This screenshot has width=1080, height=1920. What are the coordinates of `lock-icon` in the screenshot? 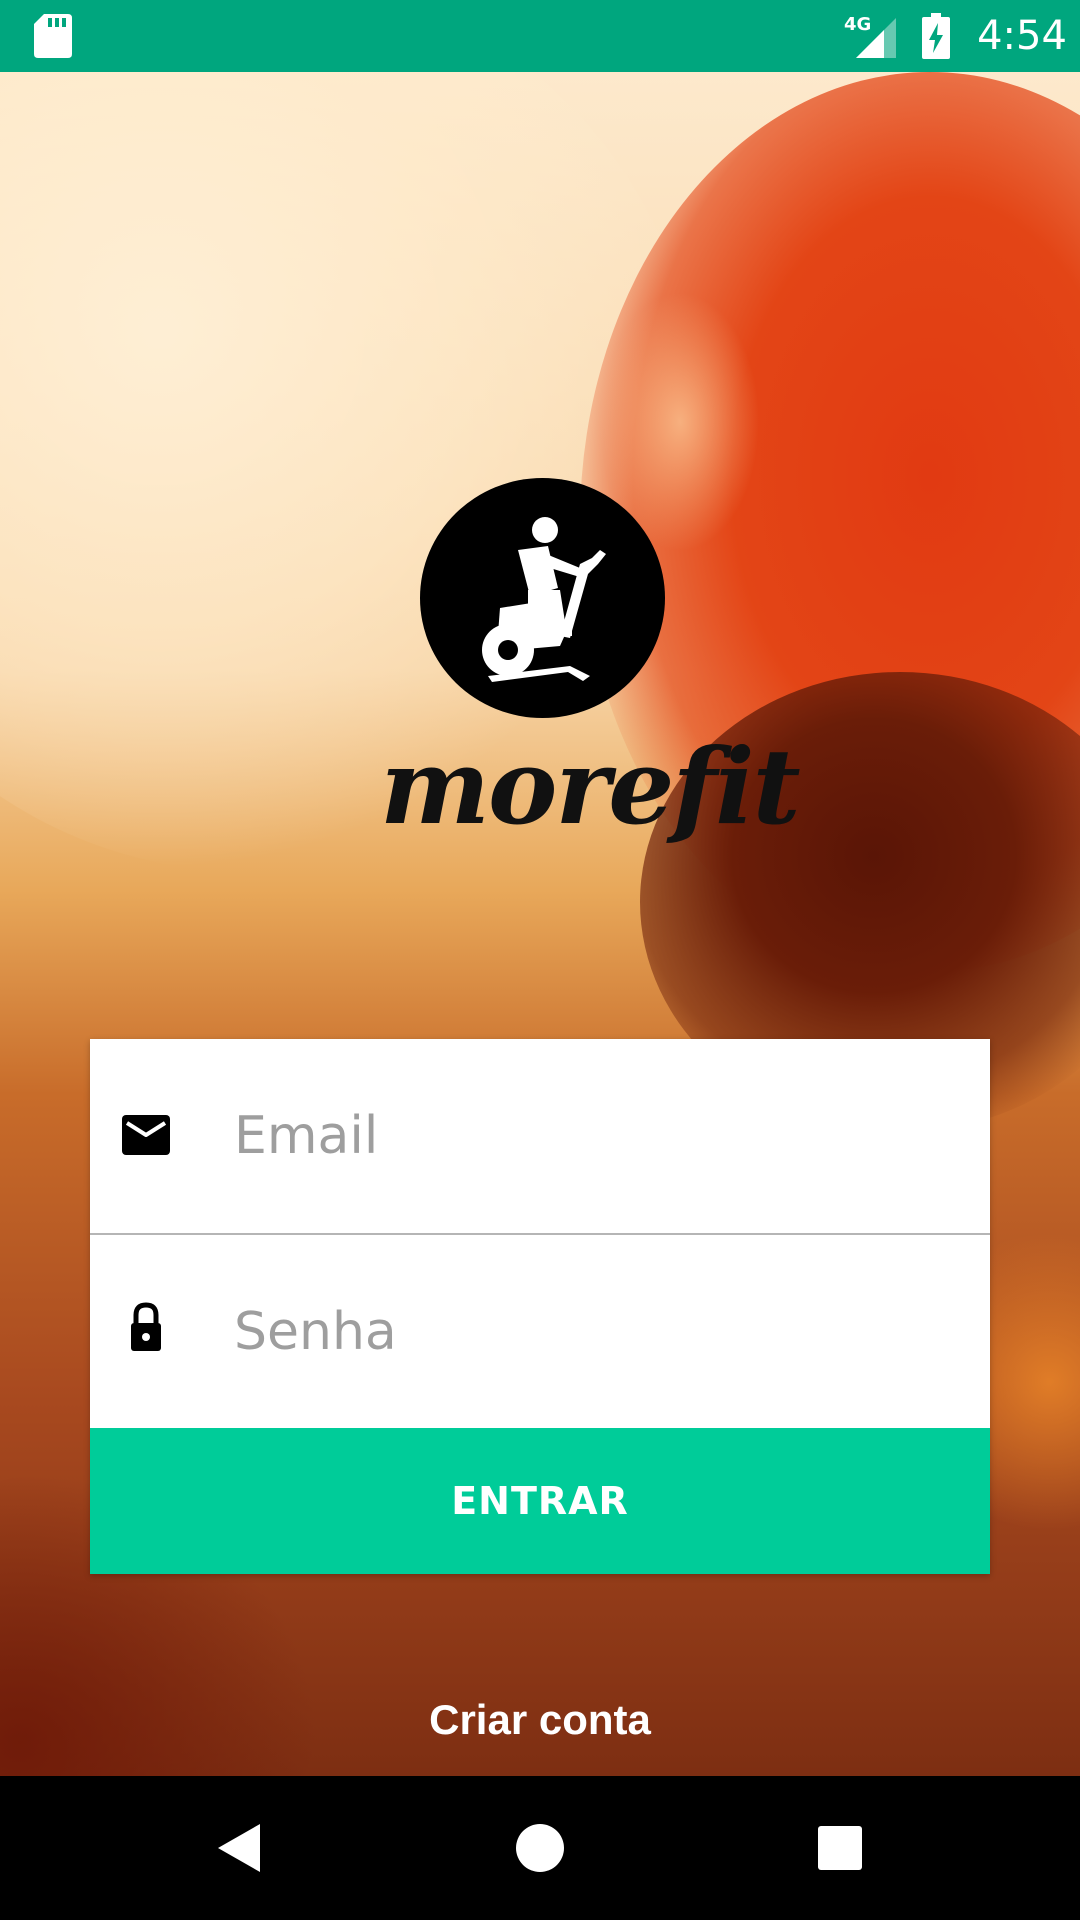 It's located at (146, 1326).